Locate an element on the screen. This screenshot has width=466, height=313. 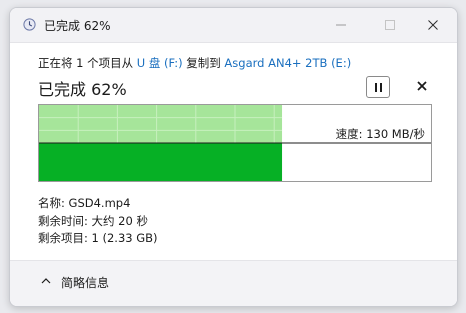
progress-fill is located at coordinates (161, 162).